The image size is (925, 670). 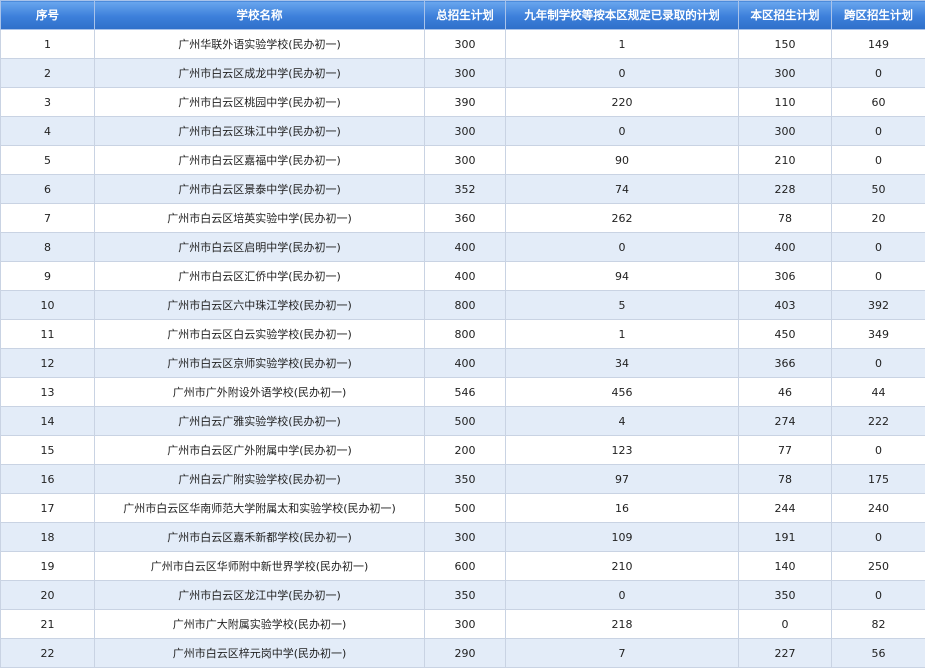 What do you see at coordinates (259, 73) in the screenshot?
I see `cell-school-name: 广州市白云区成龙中学(民办初一)` at bounding box center [259, 73].